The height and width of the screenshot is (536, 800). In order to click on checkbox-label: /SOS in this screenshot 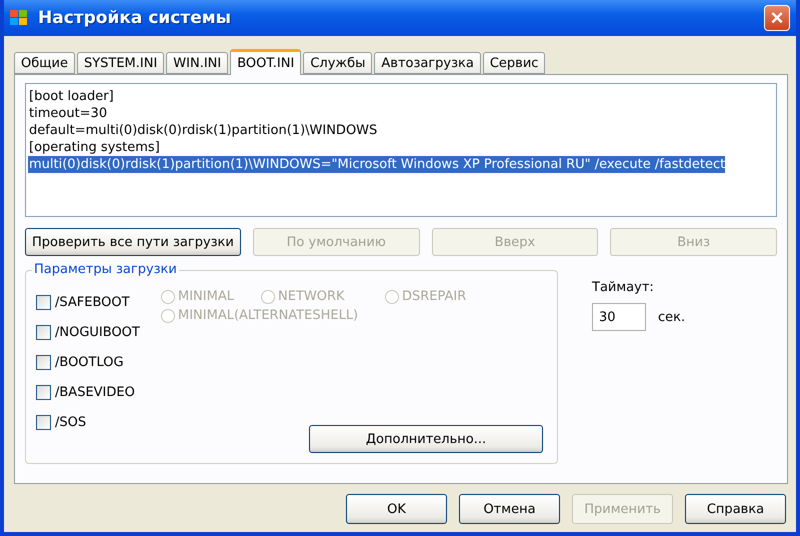, I will do `click(70, 422)`.